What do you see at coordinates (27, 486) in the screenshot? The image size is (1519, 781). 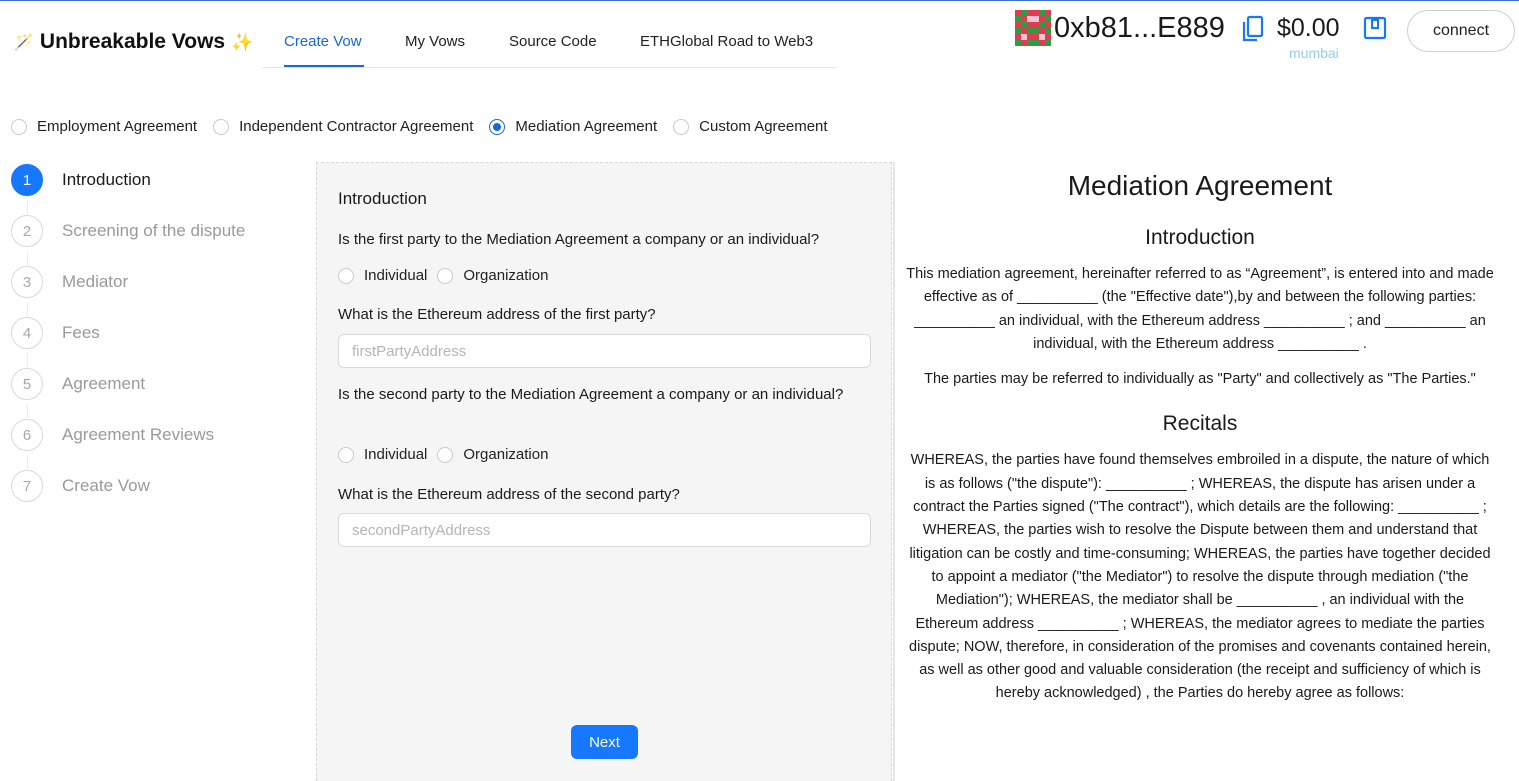 I see `step-number: 7` at bounding box center [27, 486].